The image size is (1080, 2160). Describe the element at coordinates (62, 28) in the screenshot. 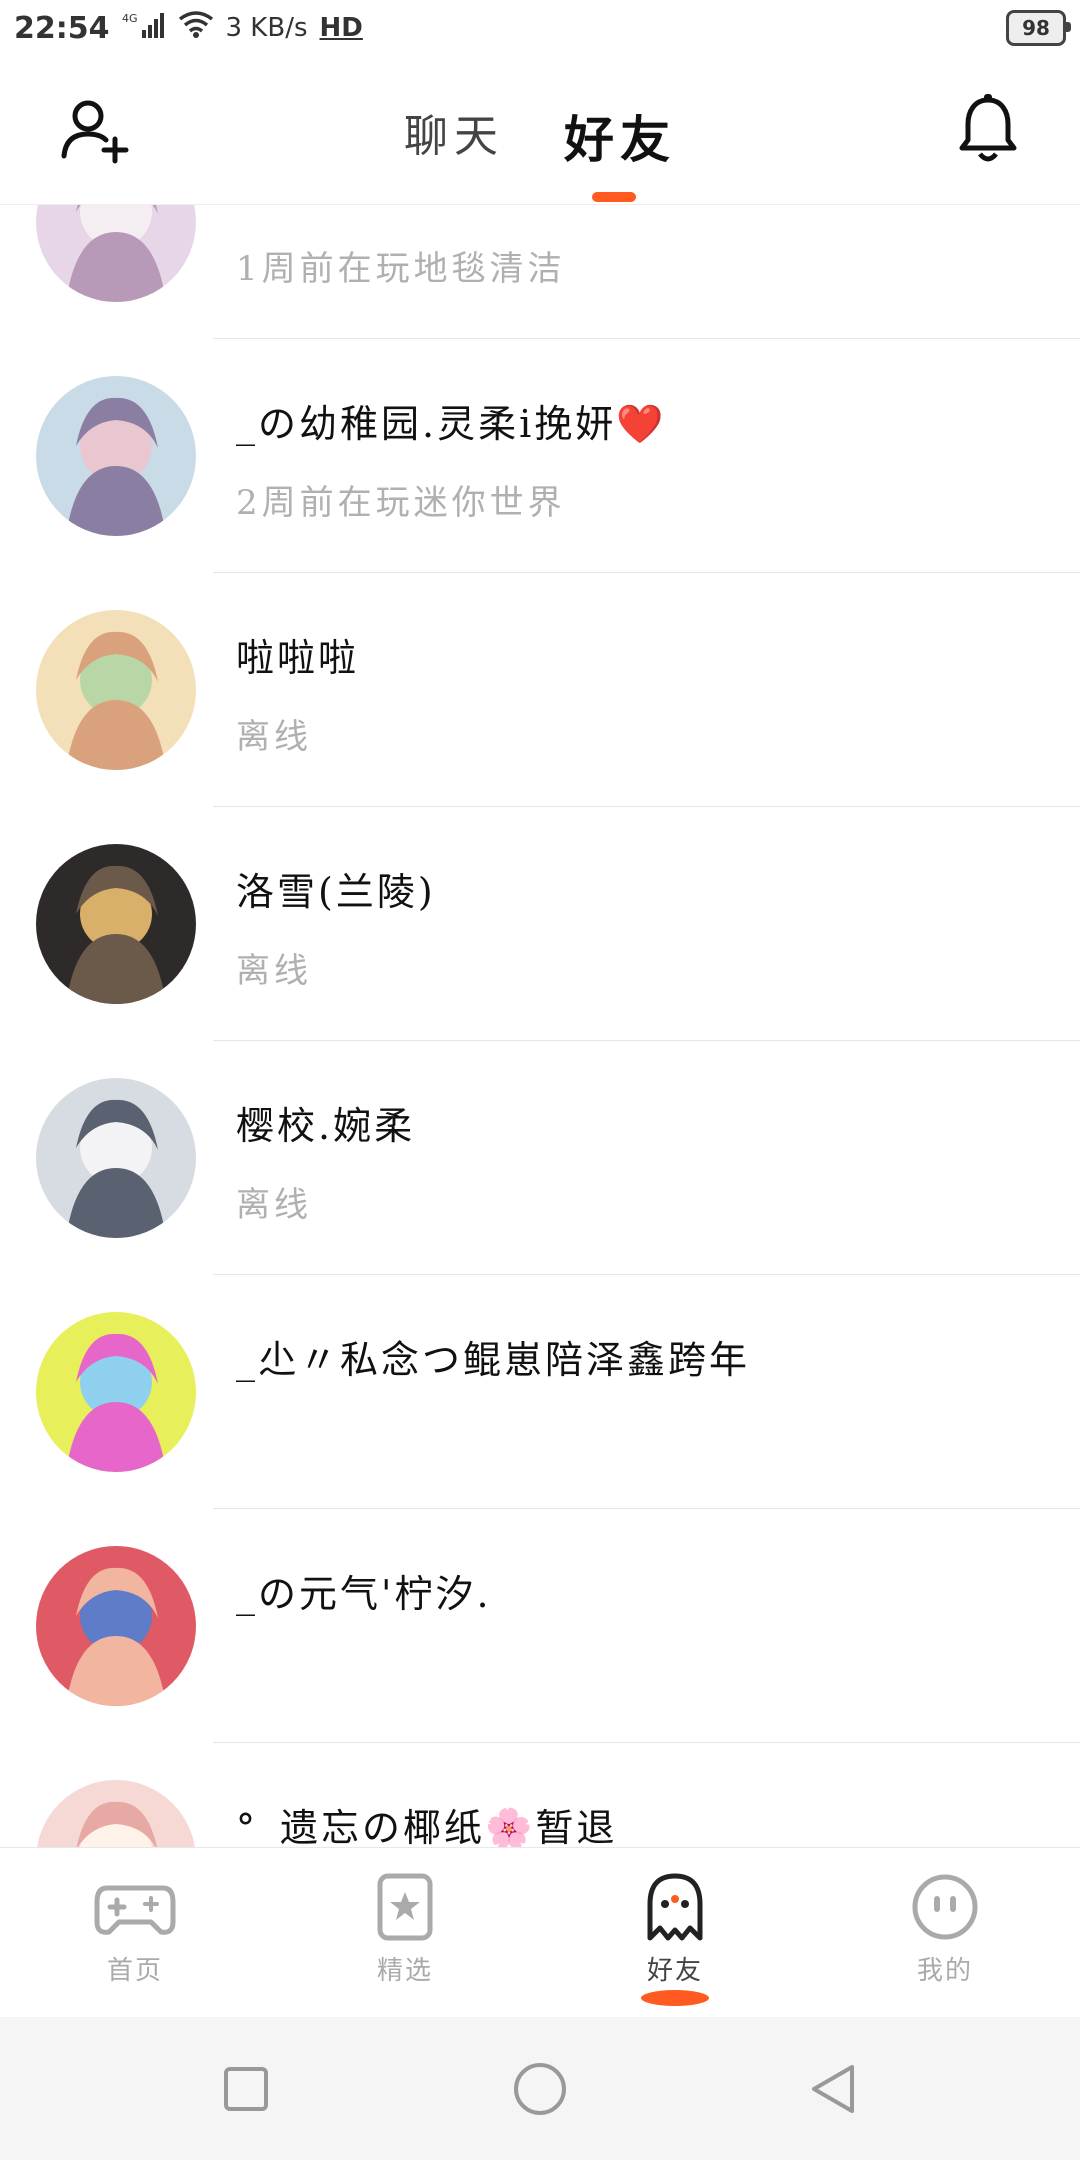

I see `status-time: 22:54` at that location.